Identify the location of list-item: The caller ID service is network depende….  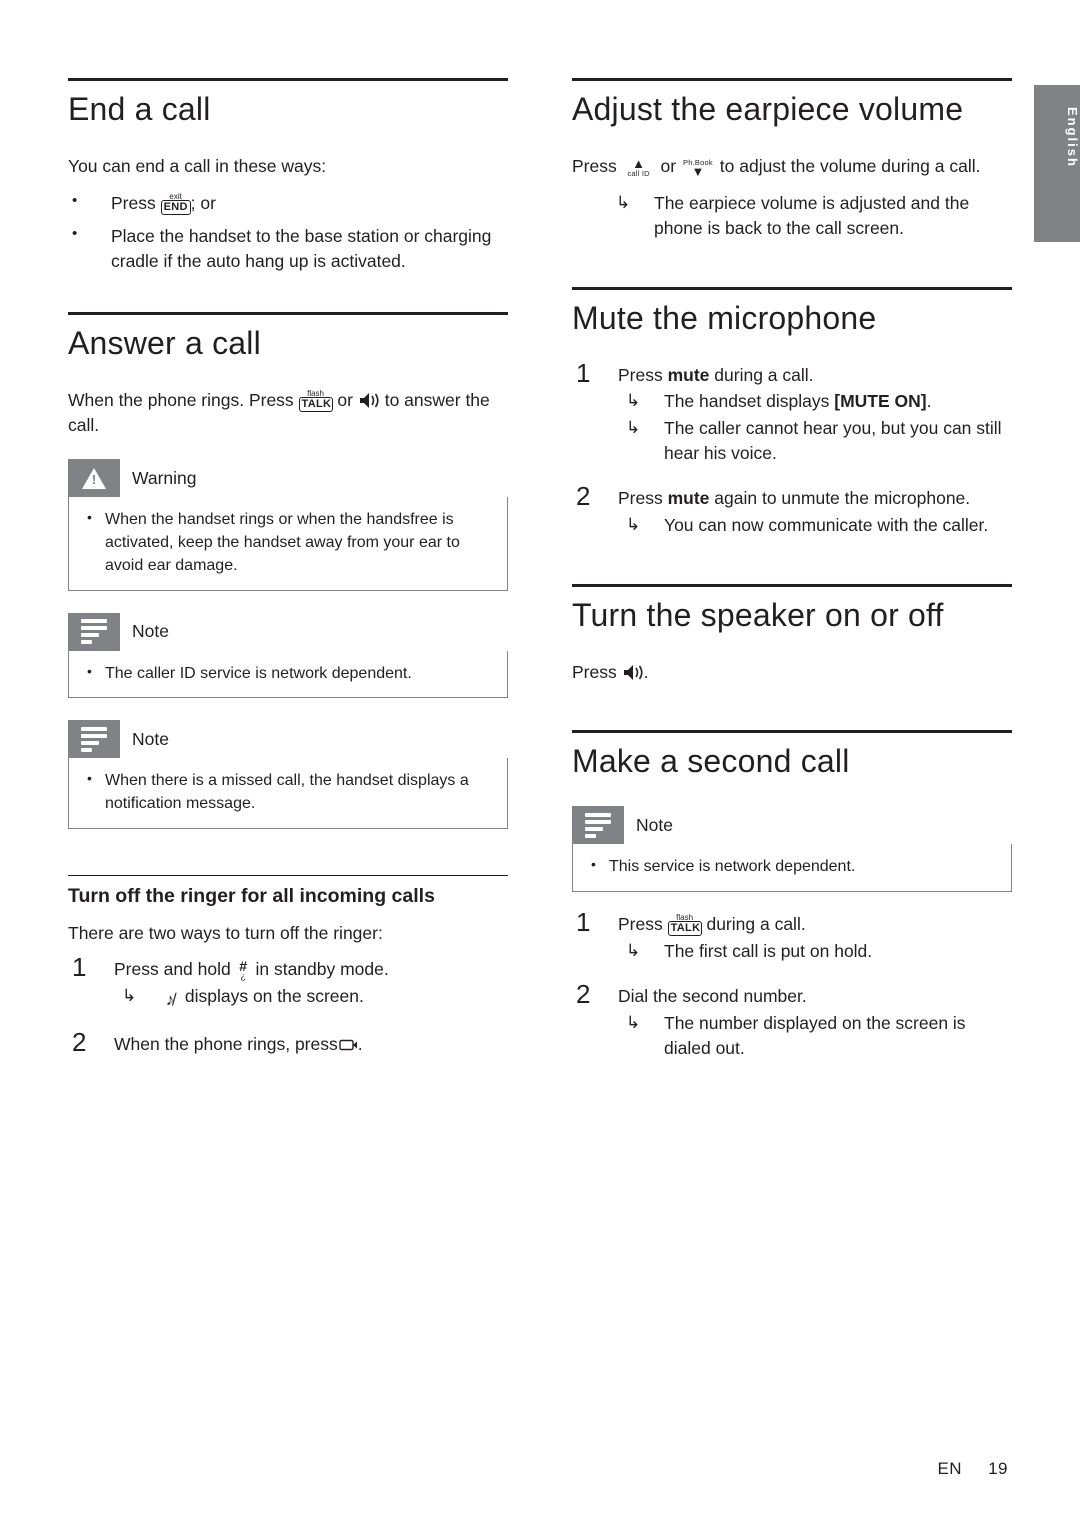
(287, 674).